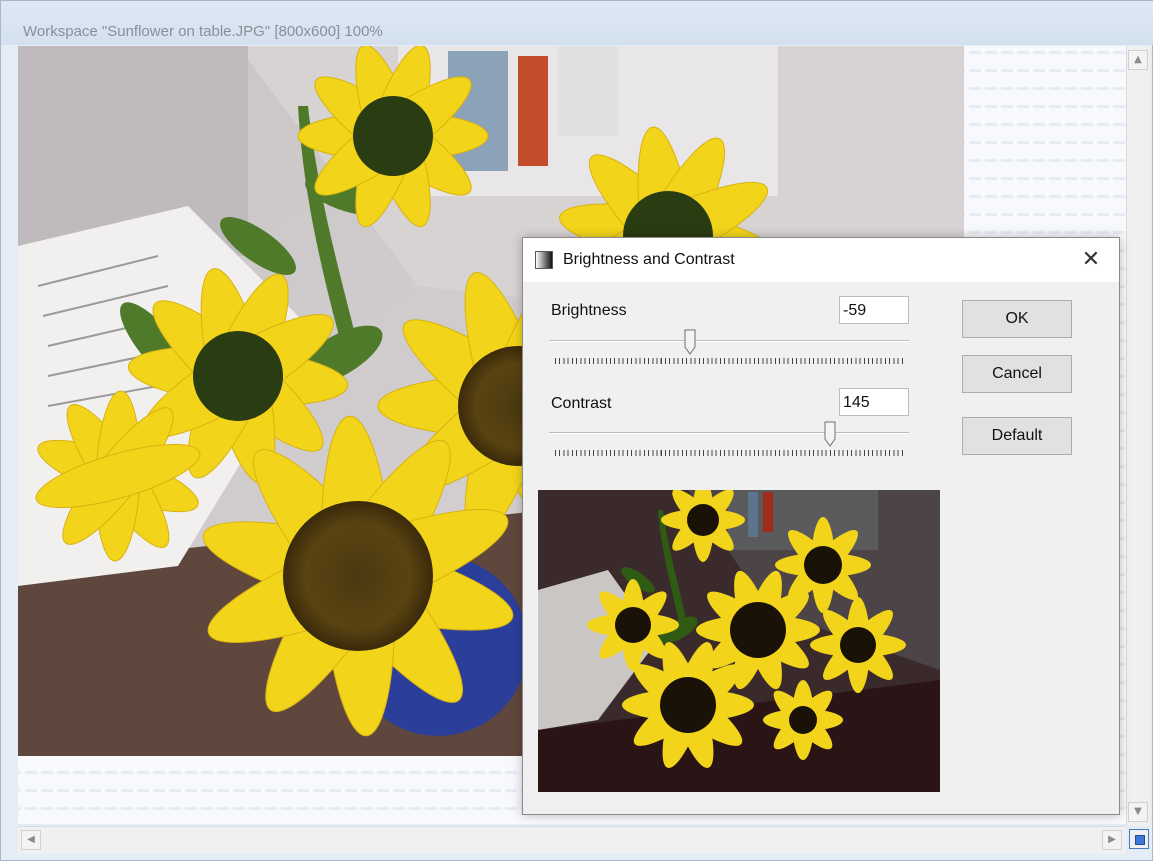 The height and width of the screenshot is (861, 1153). Describe the element at coordinates (821, 260) in the screenshot. I see `dialog-titlebar: Brightness and Contrast ✕` at that location.